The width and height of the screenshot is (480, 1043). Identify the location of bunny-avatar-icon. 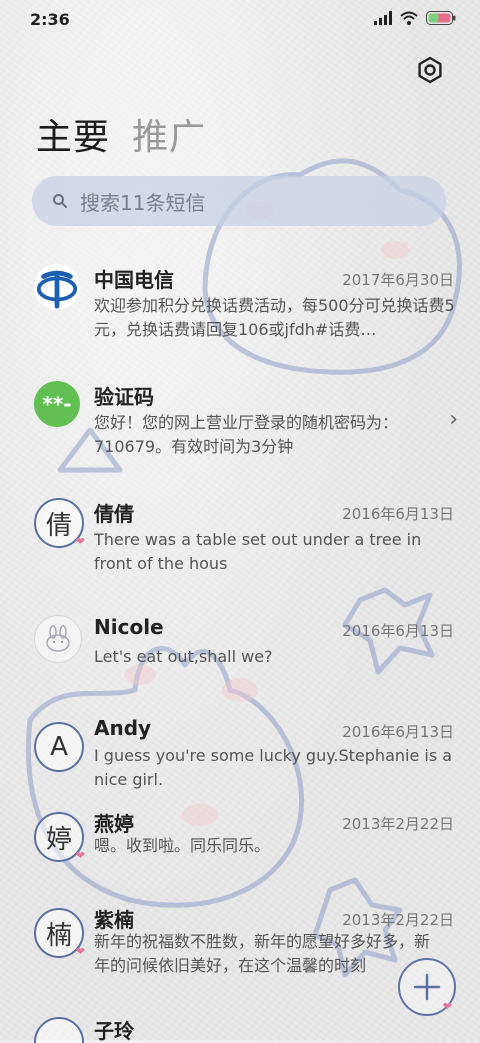
(58, 638).